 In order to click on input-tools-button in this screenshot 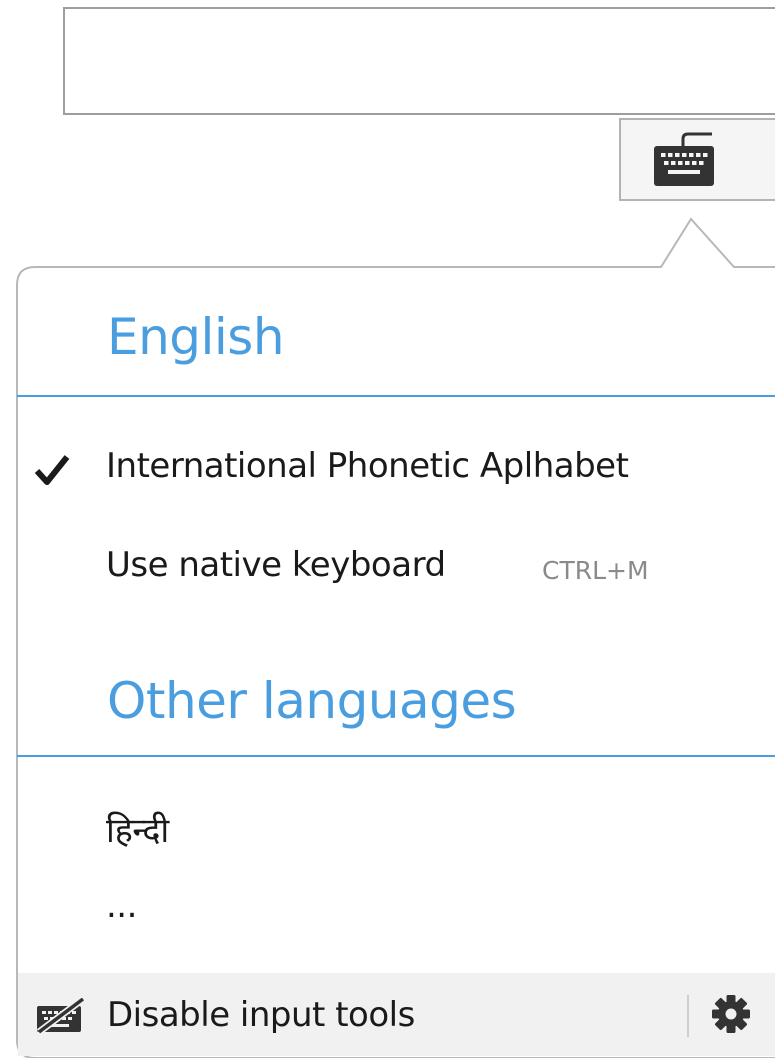, I will do `click(697, 159)`.